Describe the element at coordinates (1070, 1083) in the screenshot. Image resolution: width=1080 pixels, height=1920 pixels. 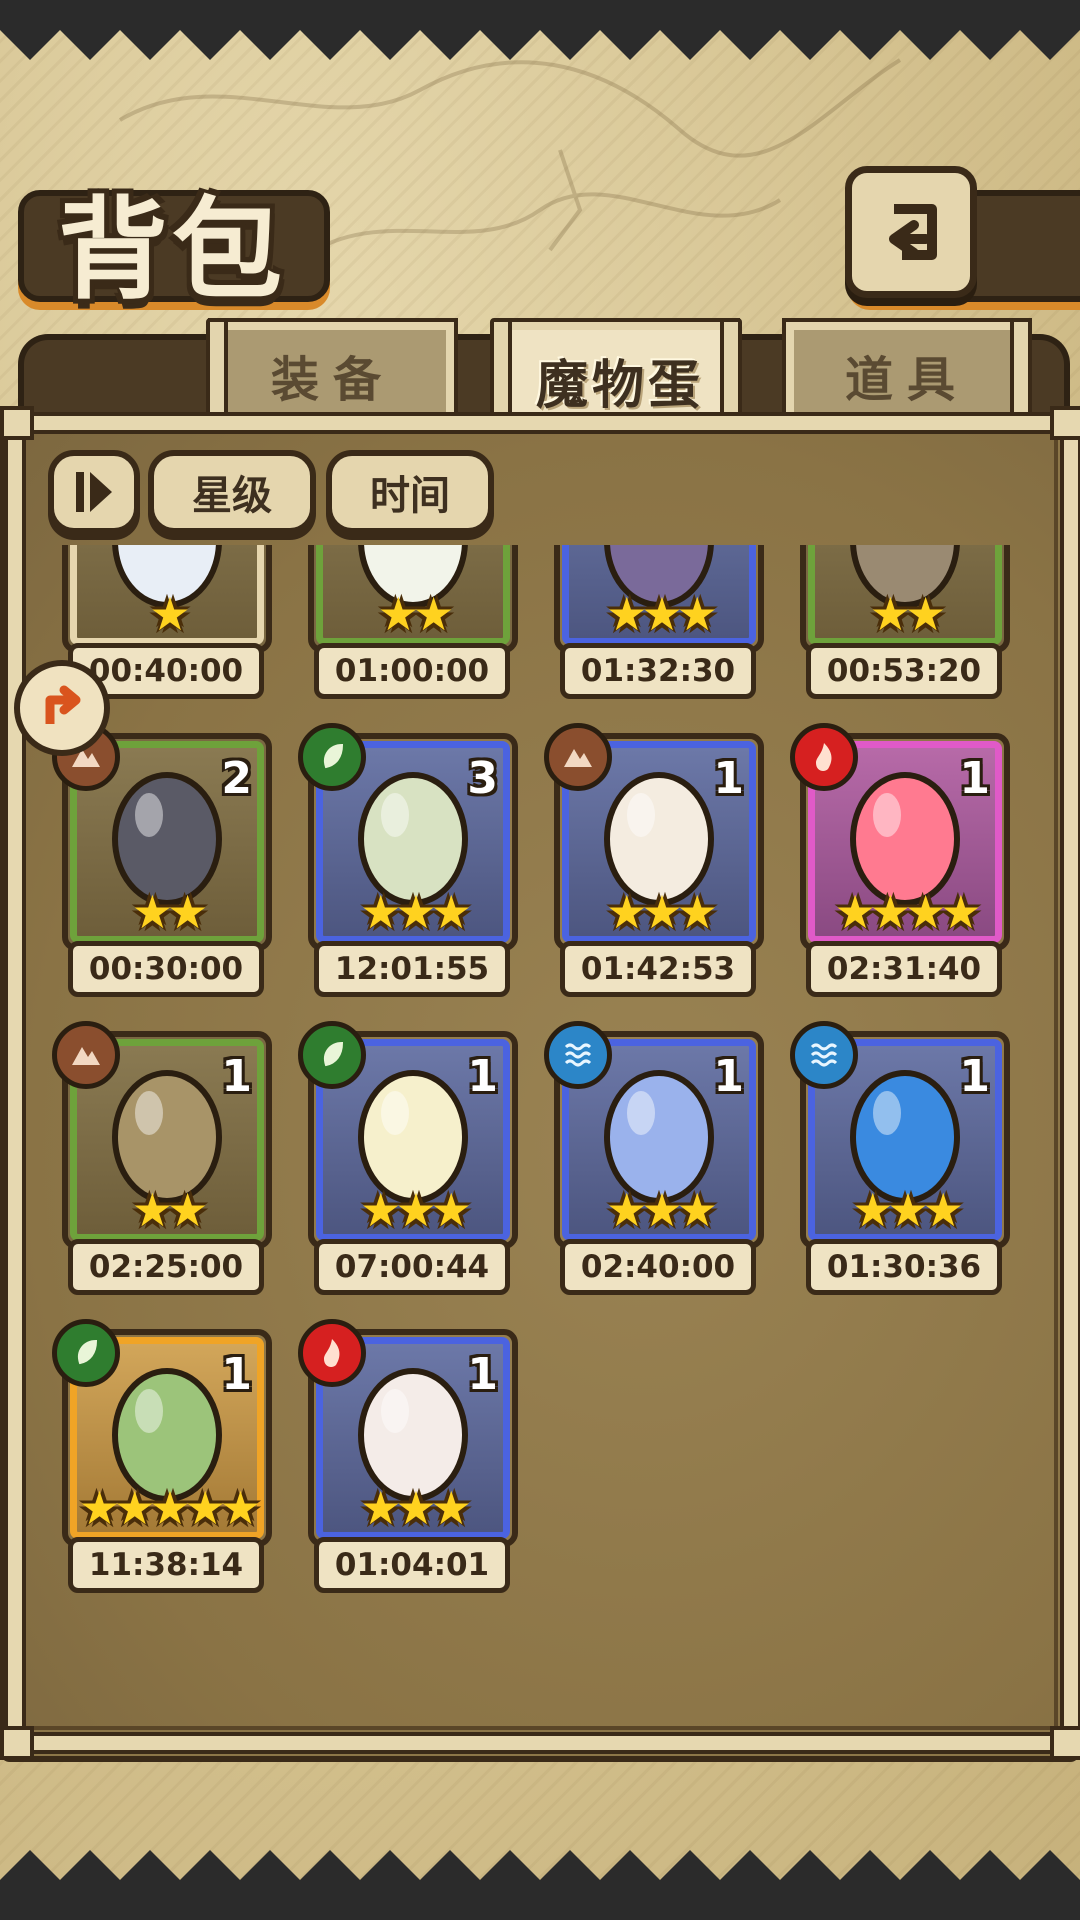
I see `panel-rail-right` at that location.